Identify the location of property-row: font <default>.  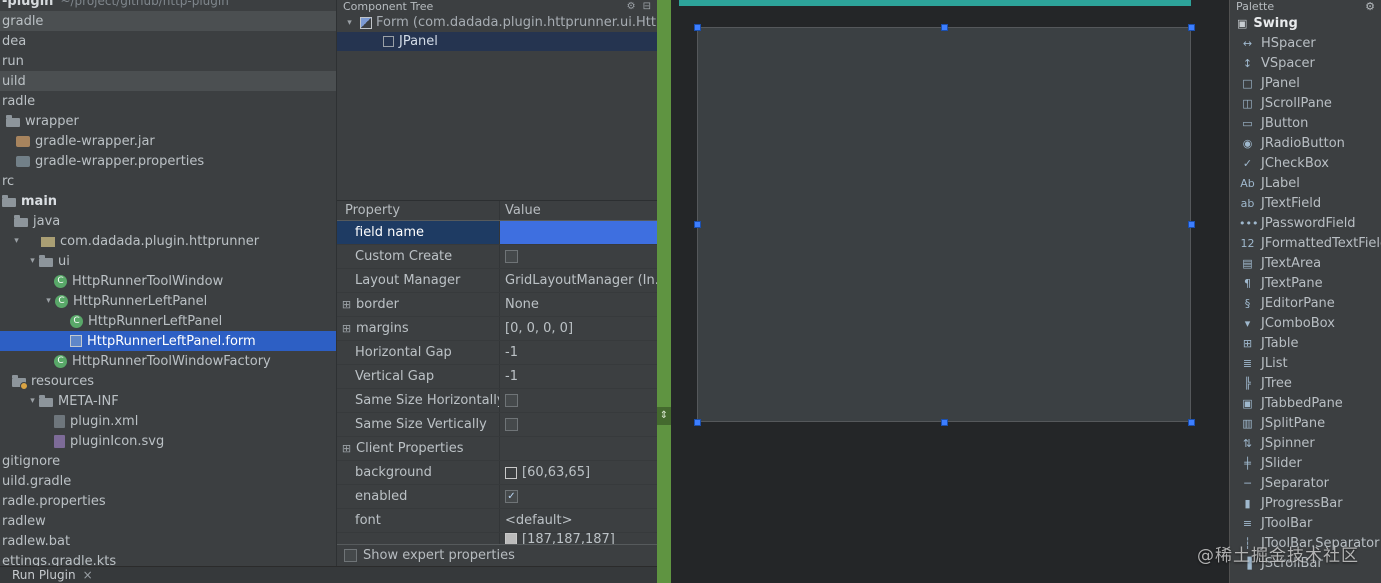
(497, 521).